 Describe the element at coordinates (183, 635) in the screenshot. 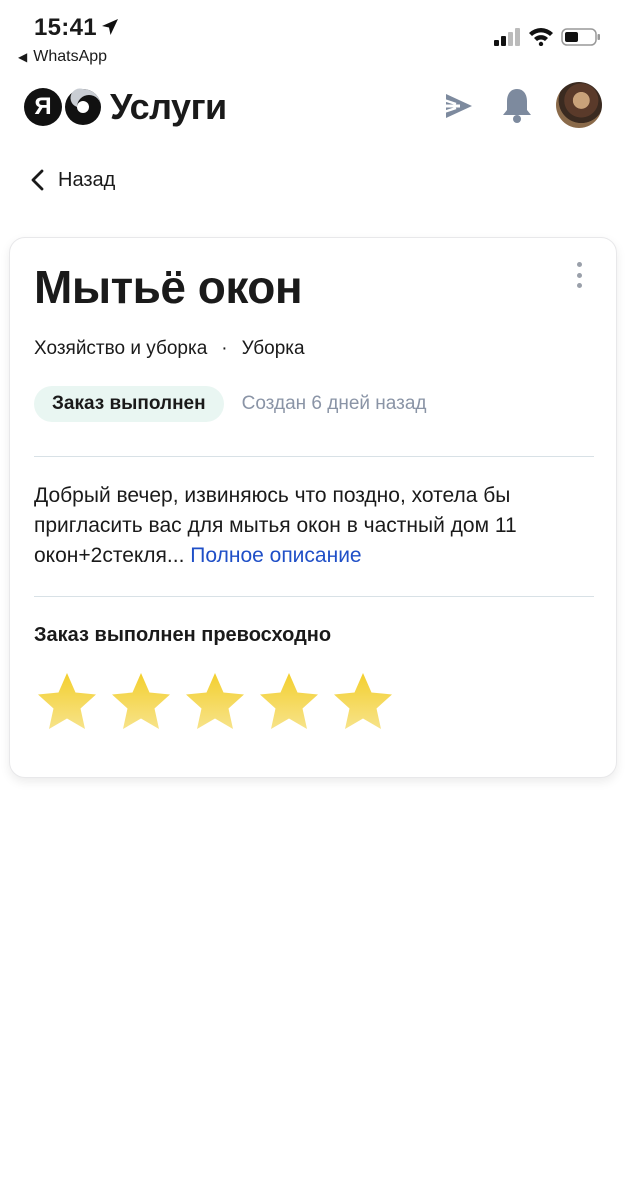

I see `rating-title: Заказ выполнен превосходно` at that location.